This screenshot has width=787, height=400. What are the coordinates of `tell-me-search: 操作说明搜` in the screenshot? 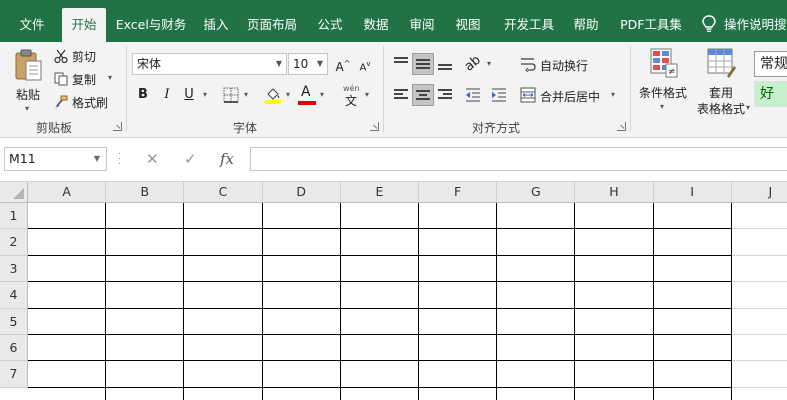 It's located at (755, 25).